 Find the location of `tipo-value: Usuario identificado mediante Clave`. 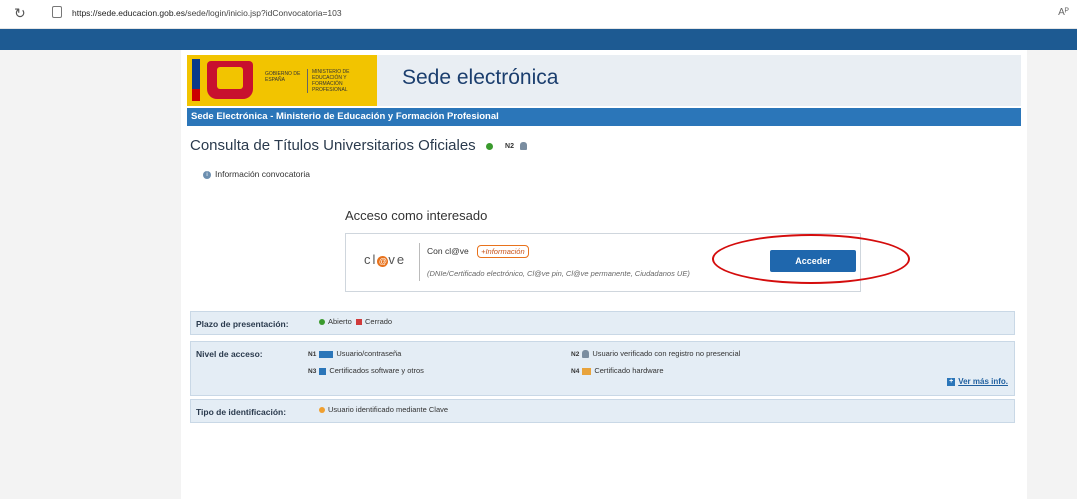

tipo-value: Usuario identificado mediante Clave is located at coordinates (383, 409).